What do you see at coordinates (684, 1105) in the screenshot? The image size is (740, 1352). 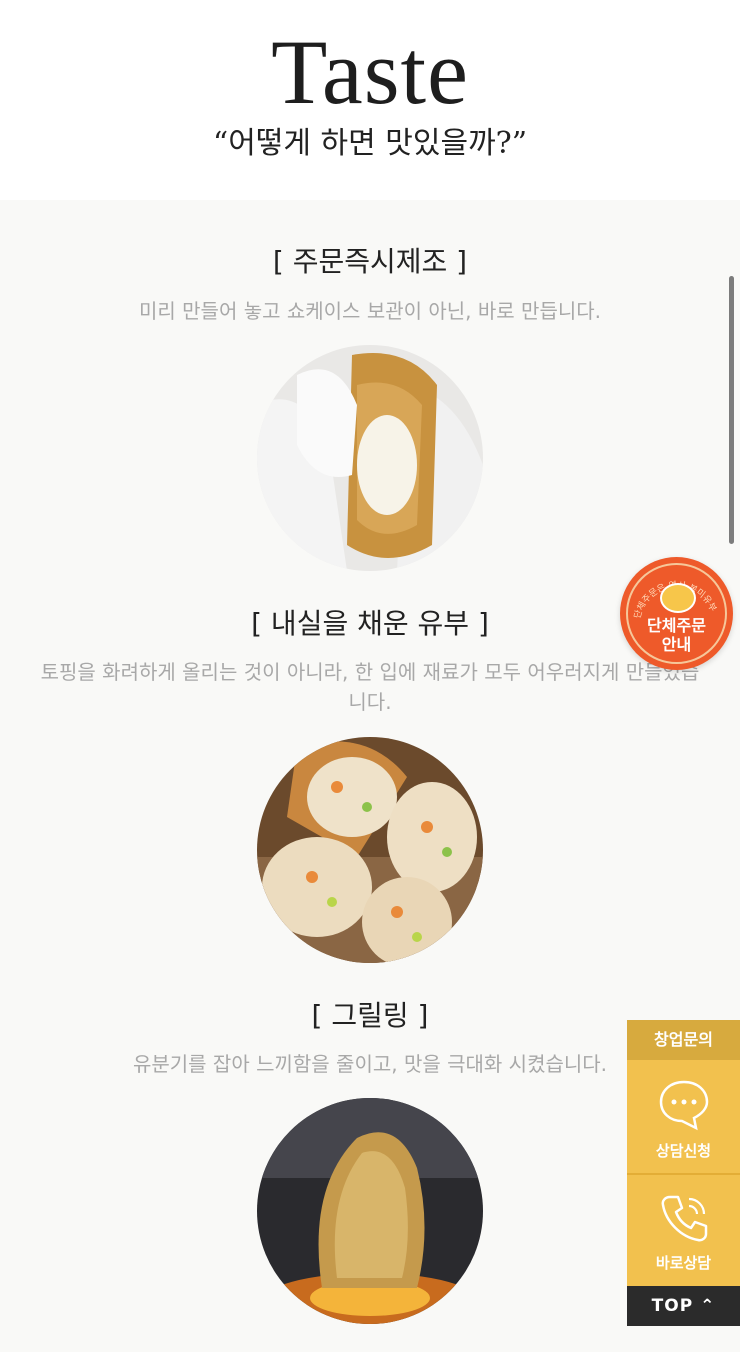 I see `chat-bubble-icon` at bounding box center [684, 1105].